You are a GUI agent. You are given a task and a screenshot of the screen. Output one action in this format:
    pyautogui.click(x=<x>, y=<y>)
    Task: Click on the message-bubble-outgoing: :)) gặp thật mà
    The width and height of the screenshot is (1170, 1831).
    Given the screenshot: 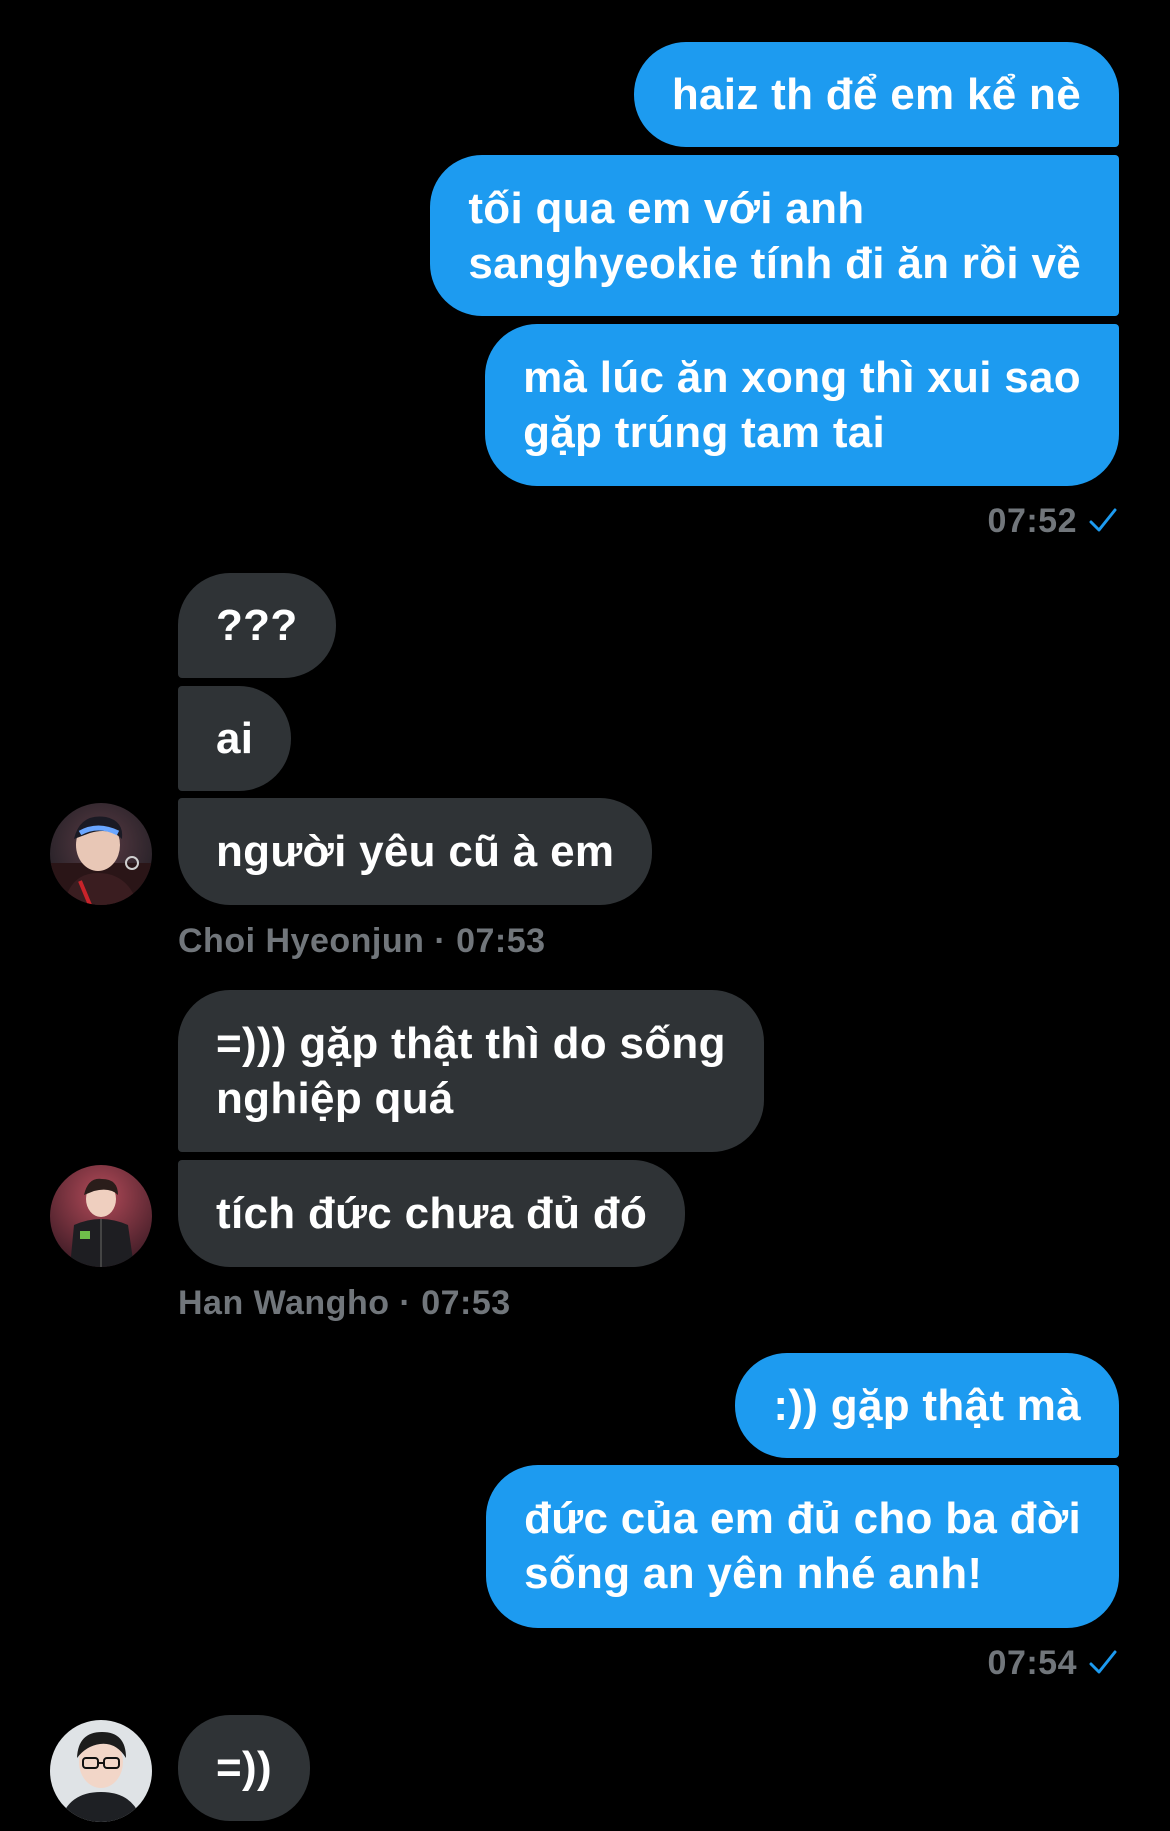 What is the action you would take?
    pyautogui.click(x=927, y=1405)
    